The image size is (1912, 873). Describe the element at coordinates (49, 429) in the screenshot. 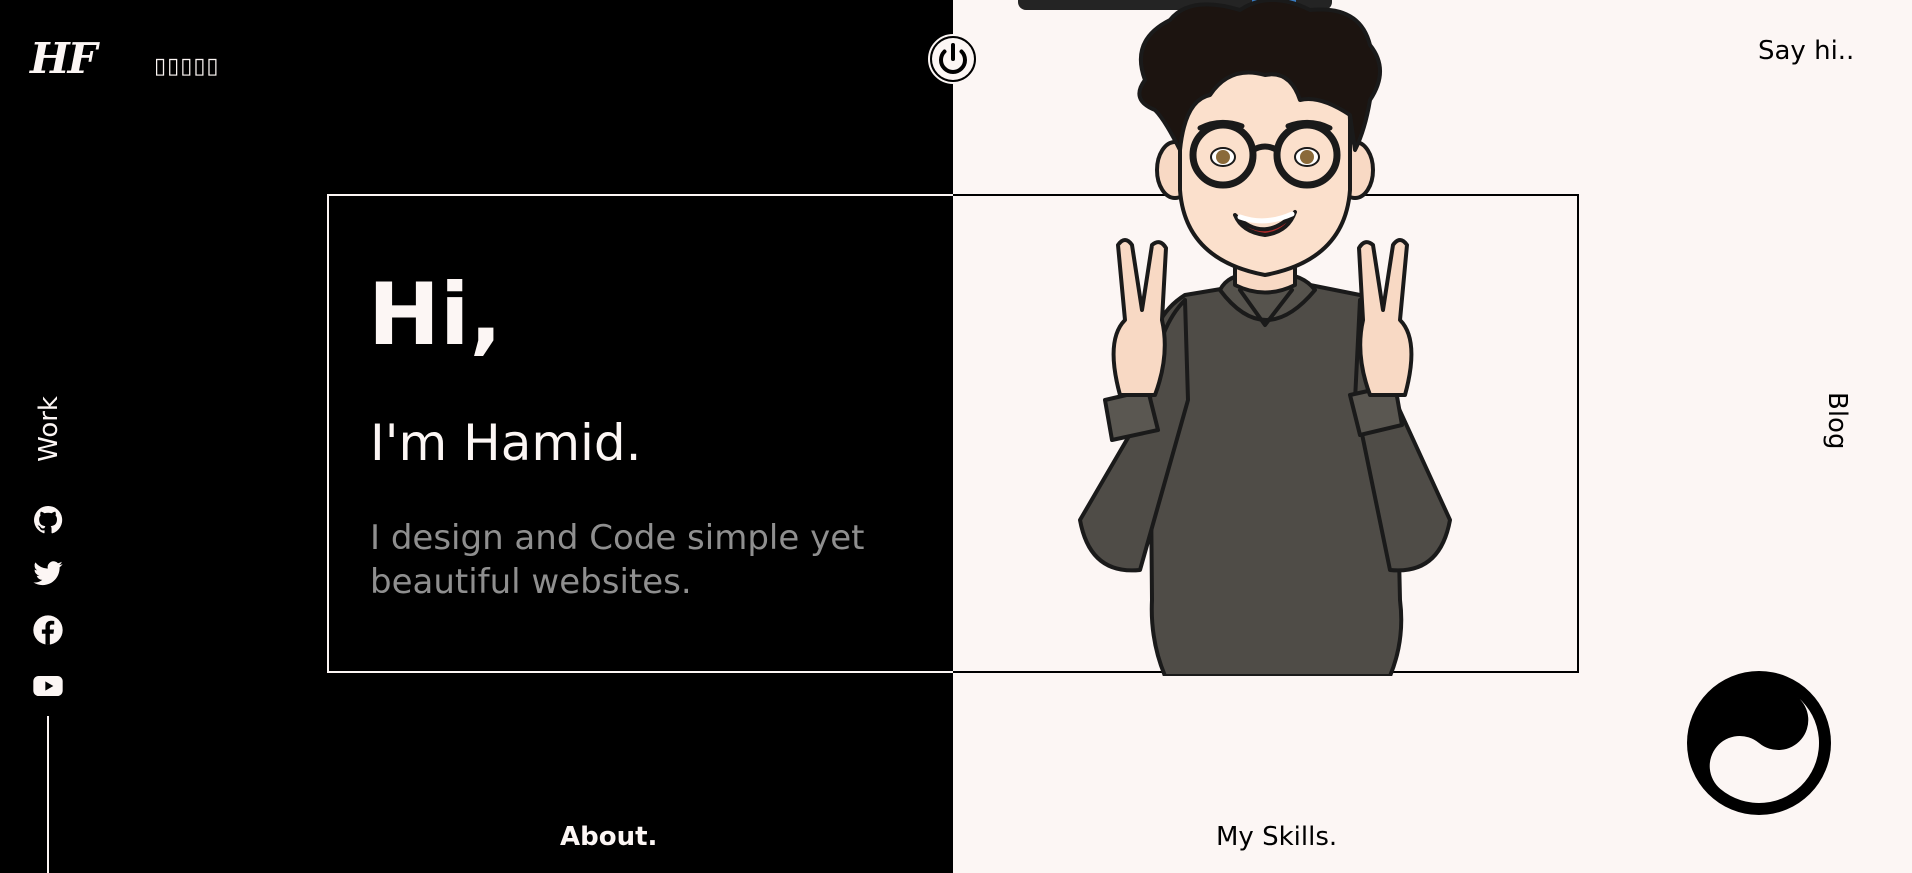

I see `work-link: Work` at that location.